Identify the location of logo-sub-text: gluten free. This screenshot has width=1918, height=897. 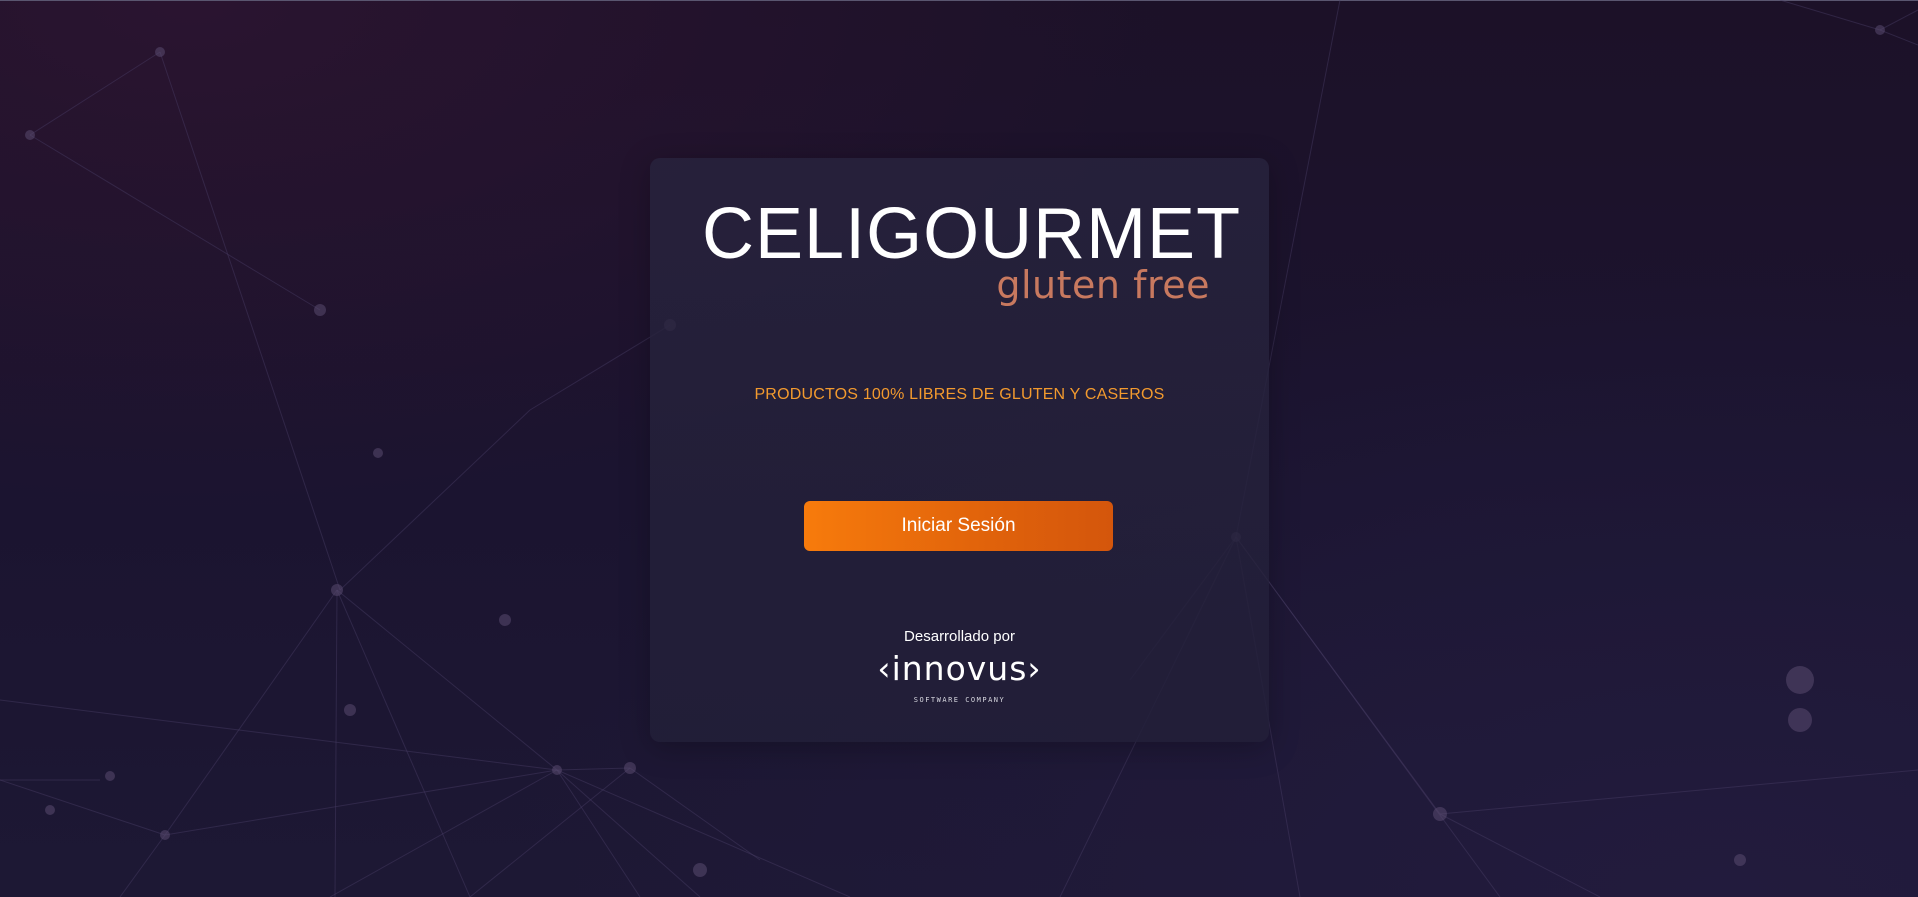
(1103, 285).